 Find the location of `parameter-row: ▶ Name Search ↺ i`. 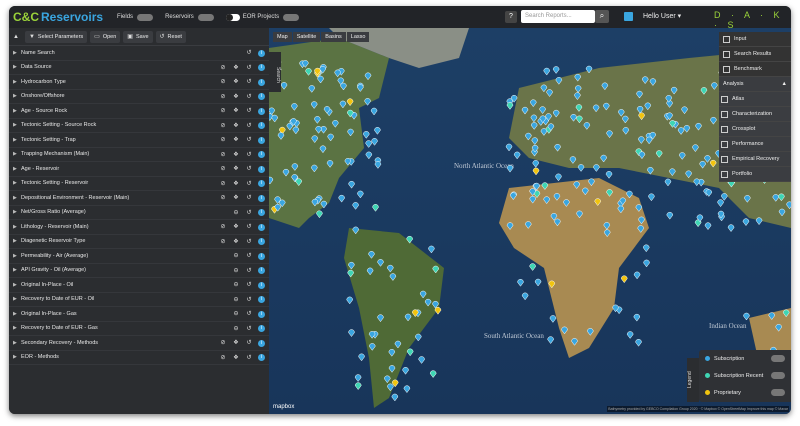

parameter-row: ▶ Name Search ↺ i is located at coordinates (139, 53).